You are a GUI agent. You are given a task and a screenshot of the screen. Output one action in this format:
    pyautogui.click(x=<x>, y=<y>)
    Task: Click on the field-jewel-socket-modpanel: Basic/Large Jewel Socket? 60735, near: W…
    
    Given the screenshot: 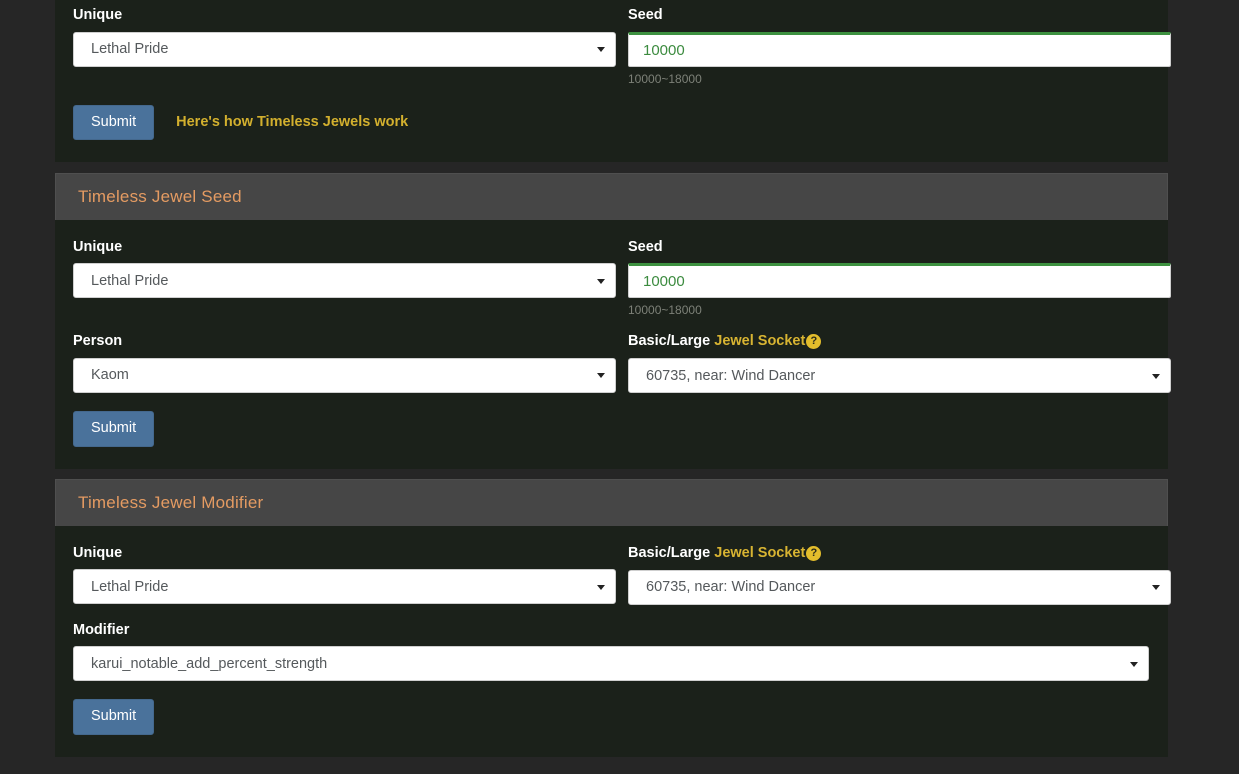 What is the action you would take?
    pyautogui.click(x=899, y=575)
    